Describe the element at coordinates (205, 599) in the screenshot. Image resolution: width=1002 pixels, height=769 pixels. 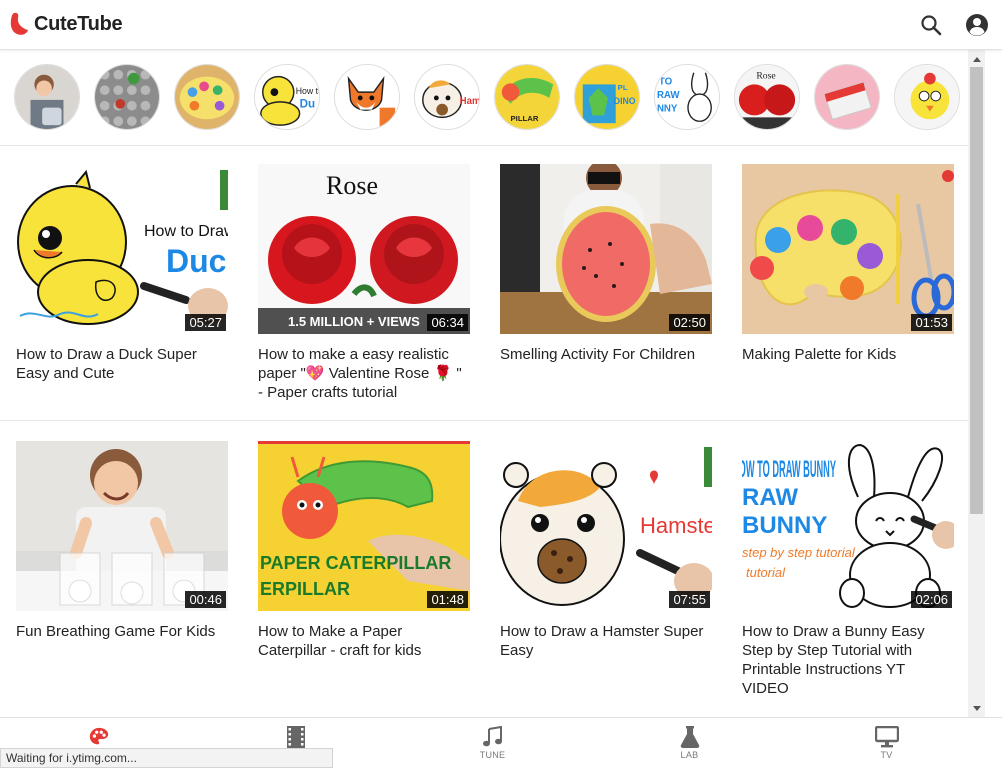
I see `video-duration: 00:46` at that location.